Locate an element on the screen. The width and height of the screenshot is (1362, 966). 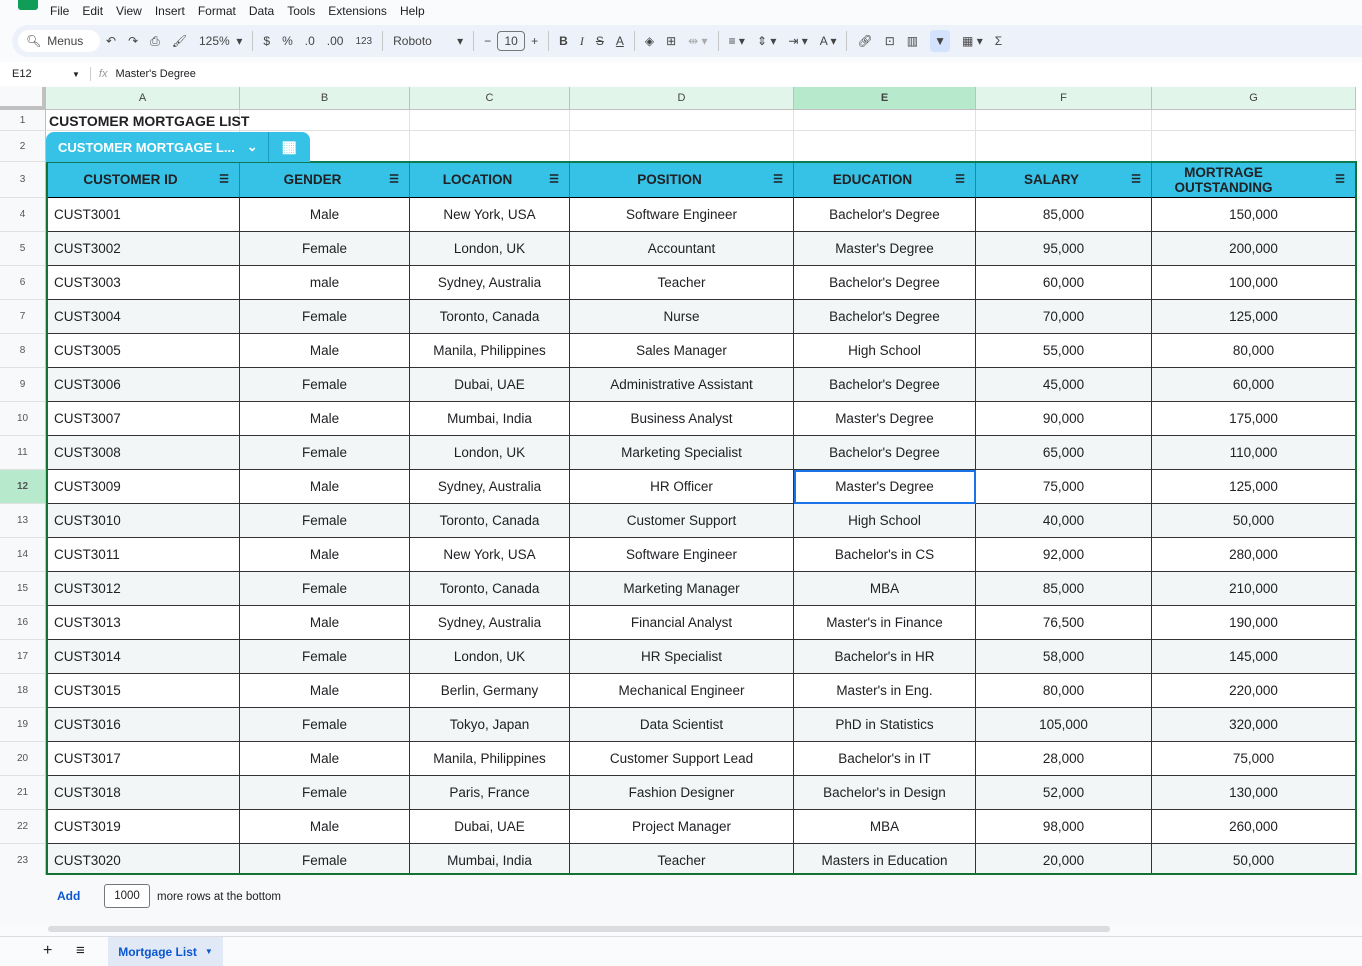
all-sheets-icon: ≡ is located at coordinates (80, 950).